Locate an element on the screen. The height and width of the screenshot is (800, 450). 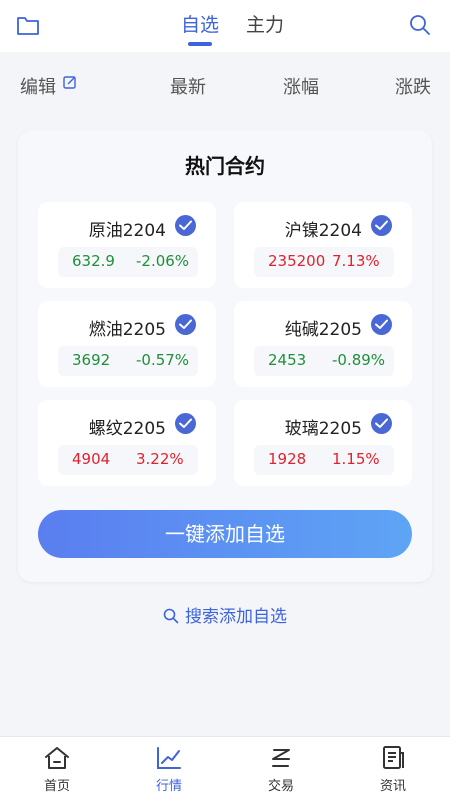
nav-item-news: 资讯 is located at coordinates (393, 771).